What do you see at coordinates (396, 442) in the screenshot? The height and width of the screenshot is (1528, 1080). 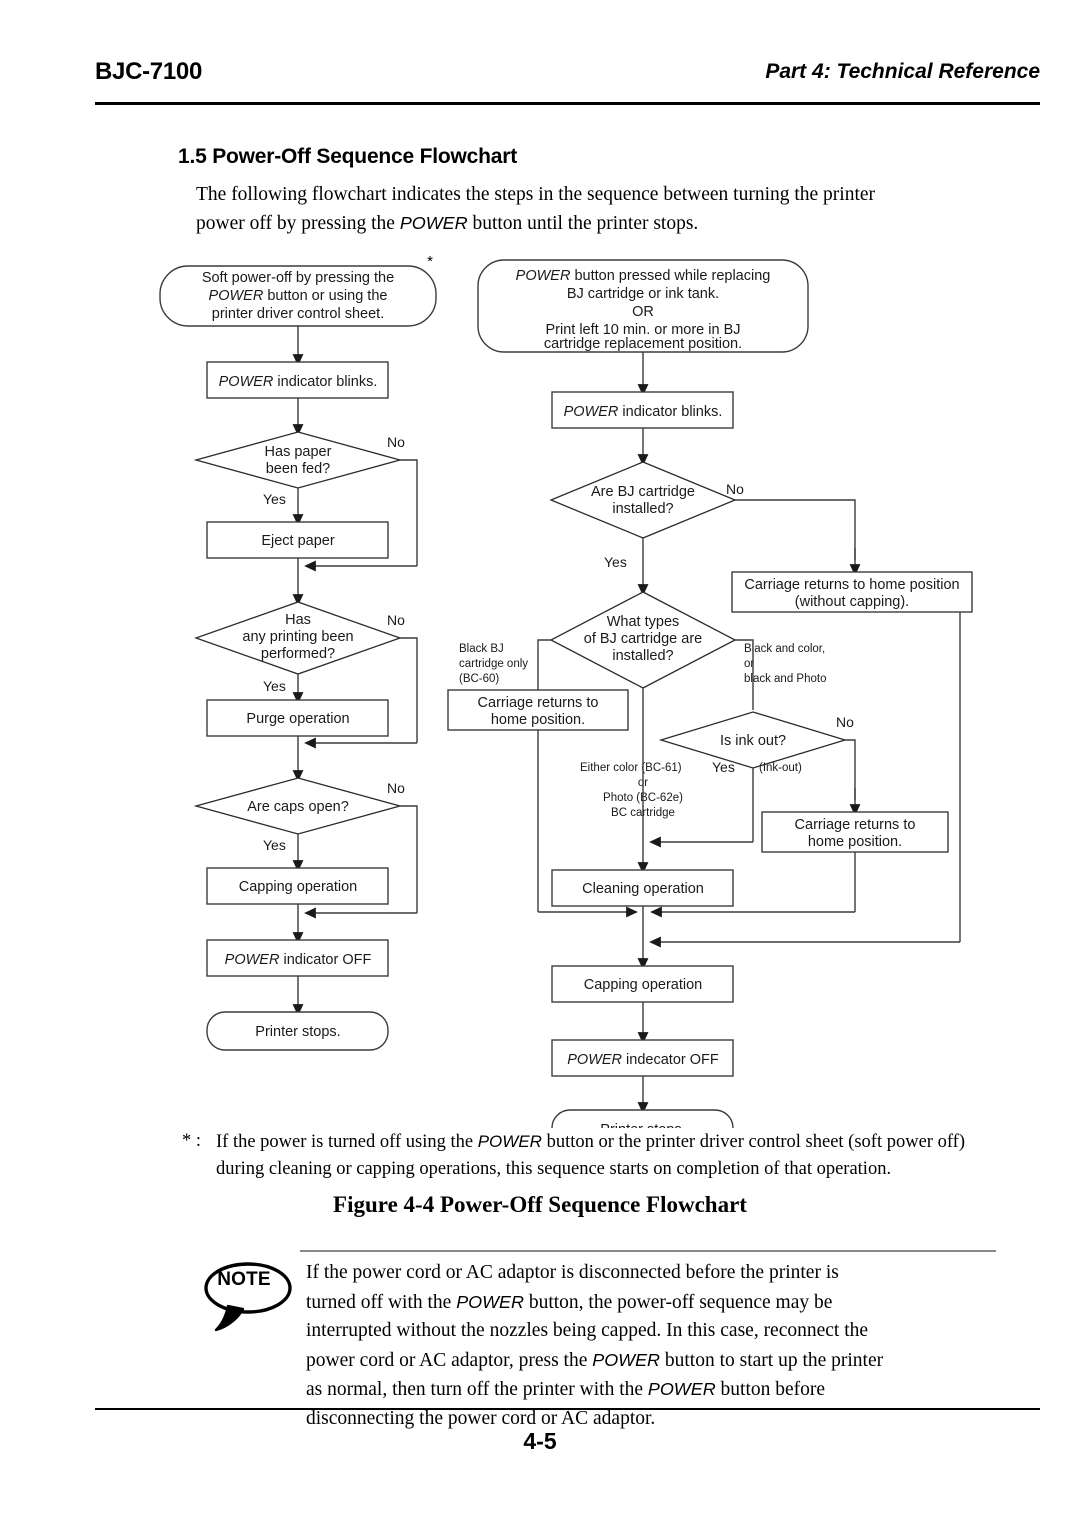 I see `left-decision-paper-no-label: No` at bounding box center [396, 442].